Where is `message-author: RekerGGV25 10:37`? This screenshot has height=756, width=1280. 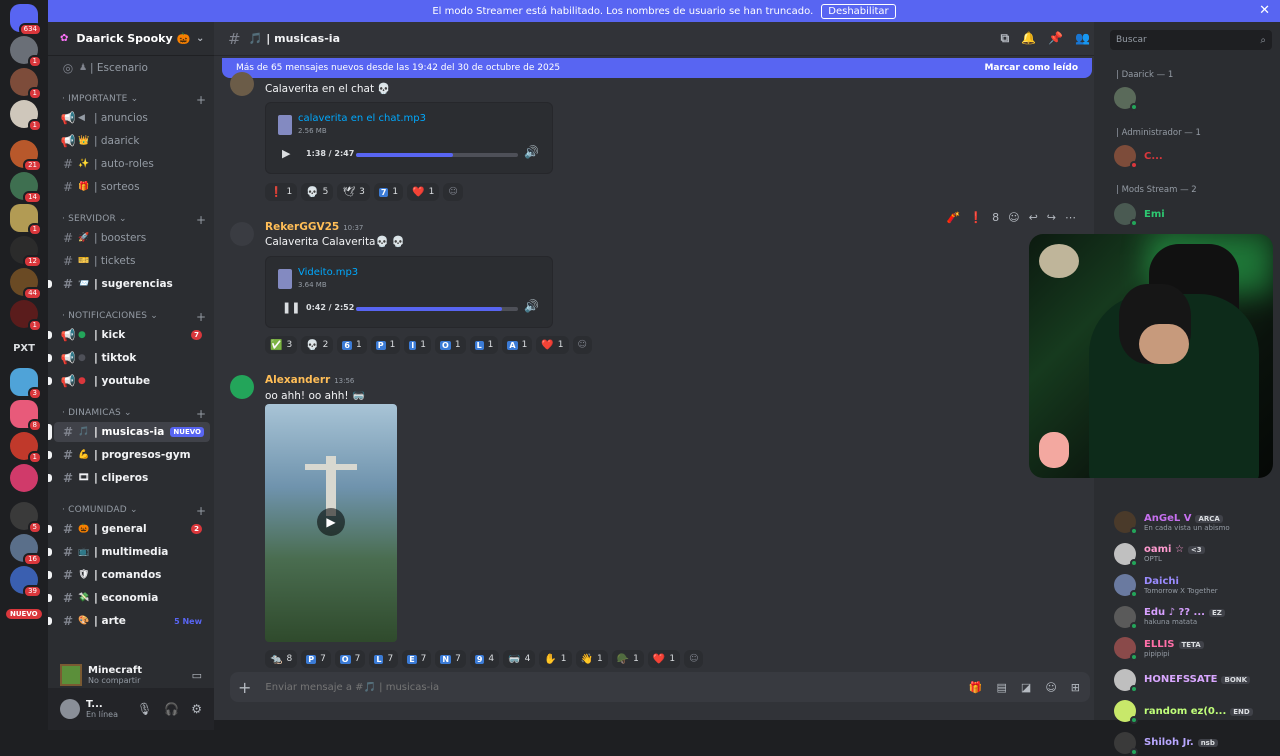
message-author: RekerGGV25 10:37 is located at coordinates (314, 227).